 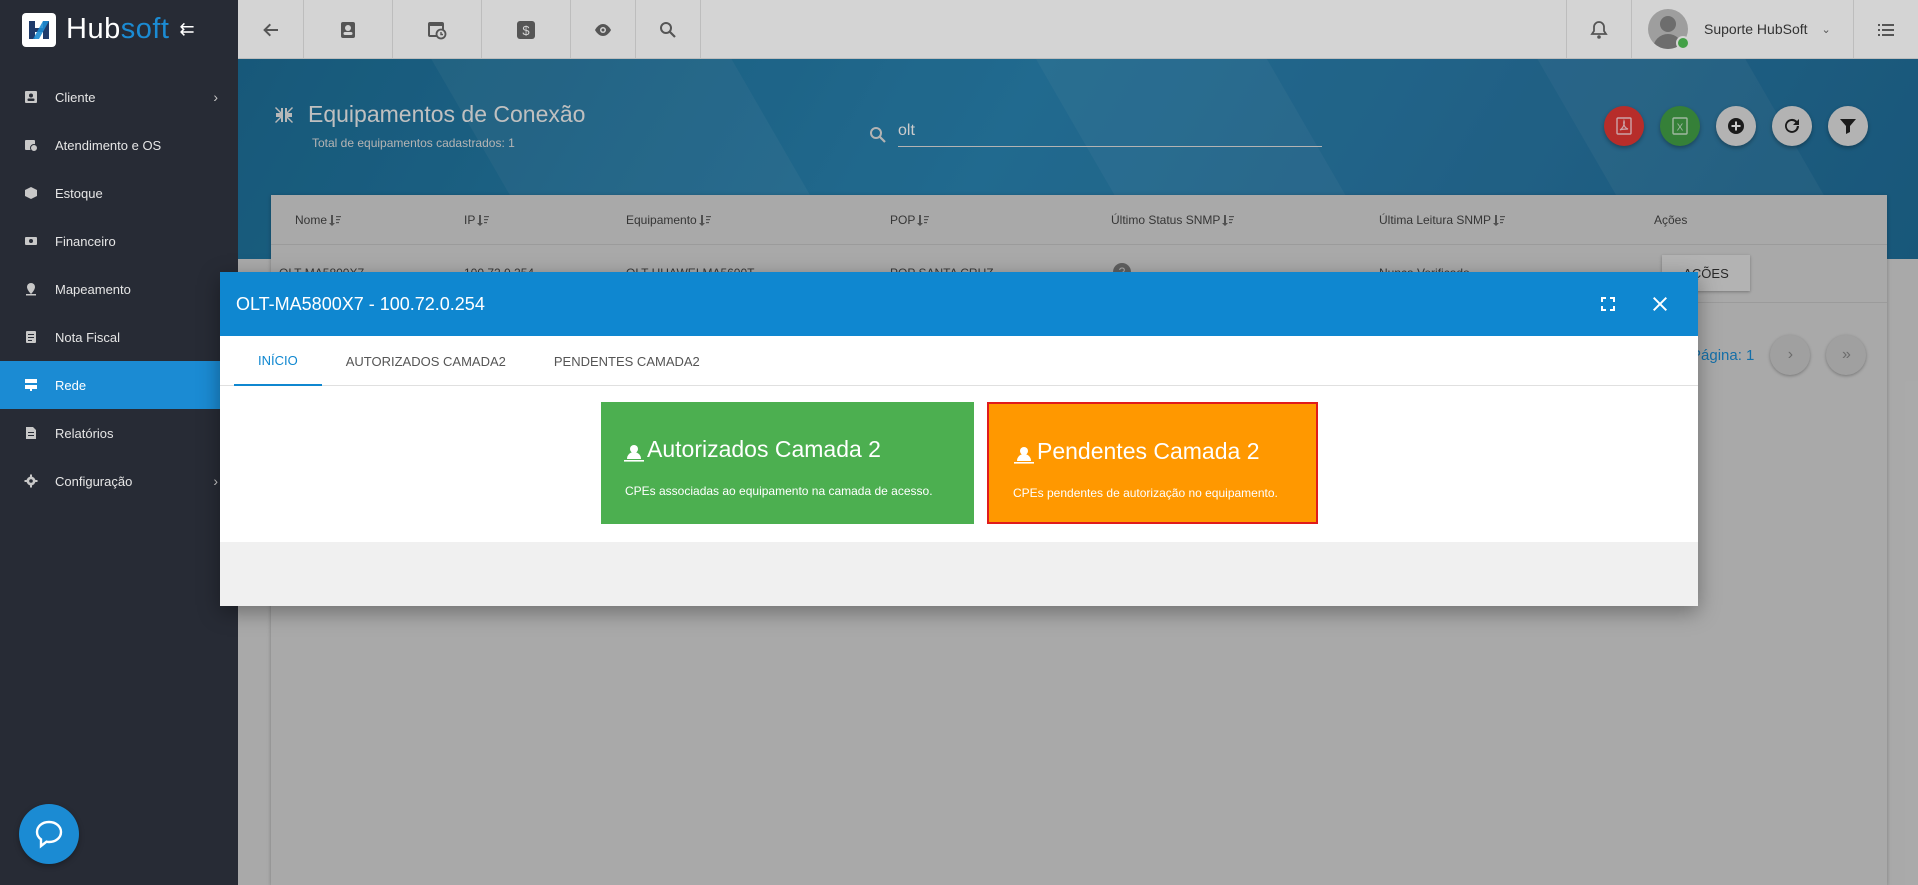 What do you see at coordinates (79, 193) in the screenshot?
I see `sidebar-item-label: Estoque` at bounding box center [79, 193].